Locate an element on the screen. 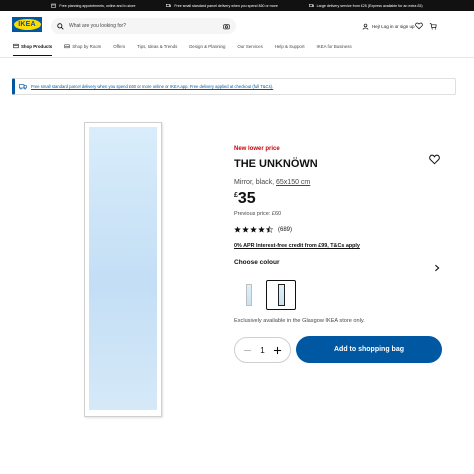 This screenshot has height=474, width=474. mirror-glass is located at coordinates (123, 268).